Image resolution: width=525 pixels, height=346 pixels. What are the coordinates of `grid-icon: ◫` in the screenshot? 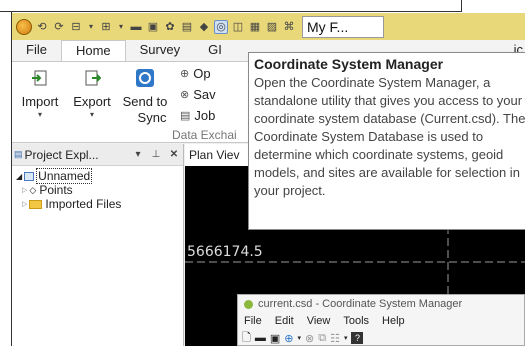 It's located at (238, 27).